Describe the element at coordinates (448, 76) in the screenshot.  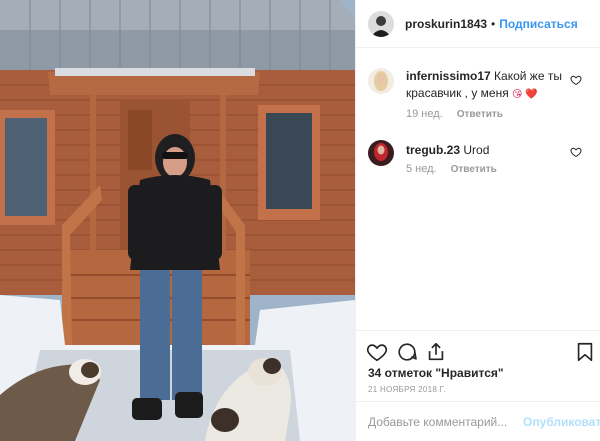
I see `comment-username: infernissimo17` at that location.